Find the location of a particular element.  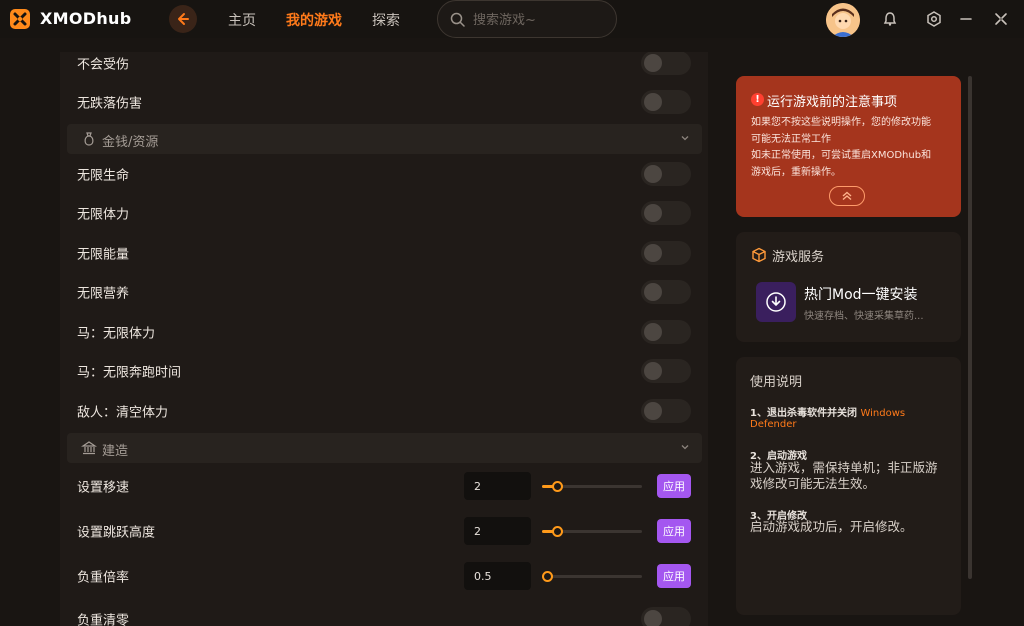

guide-step-1-cont: Defender is located at coordinates (850, 424).